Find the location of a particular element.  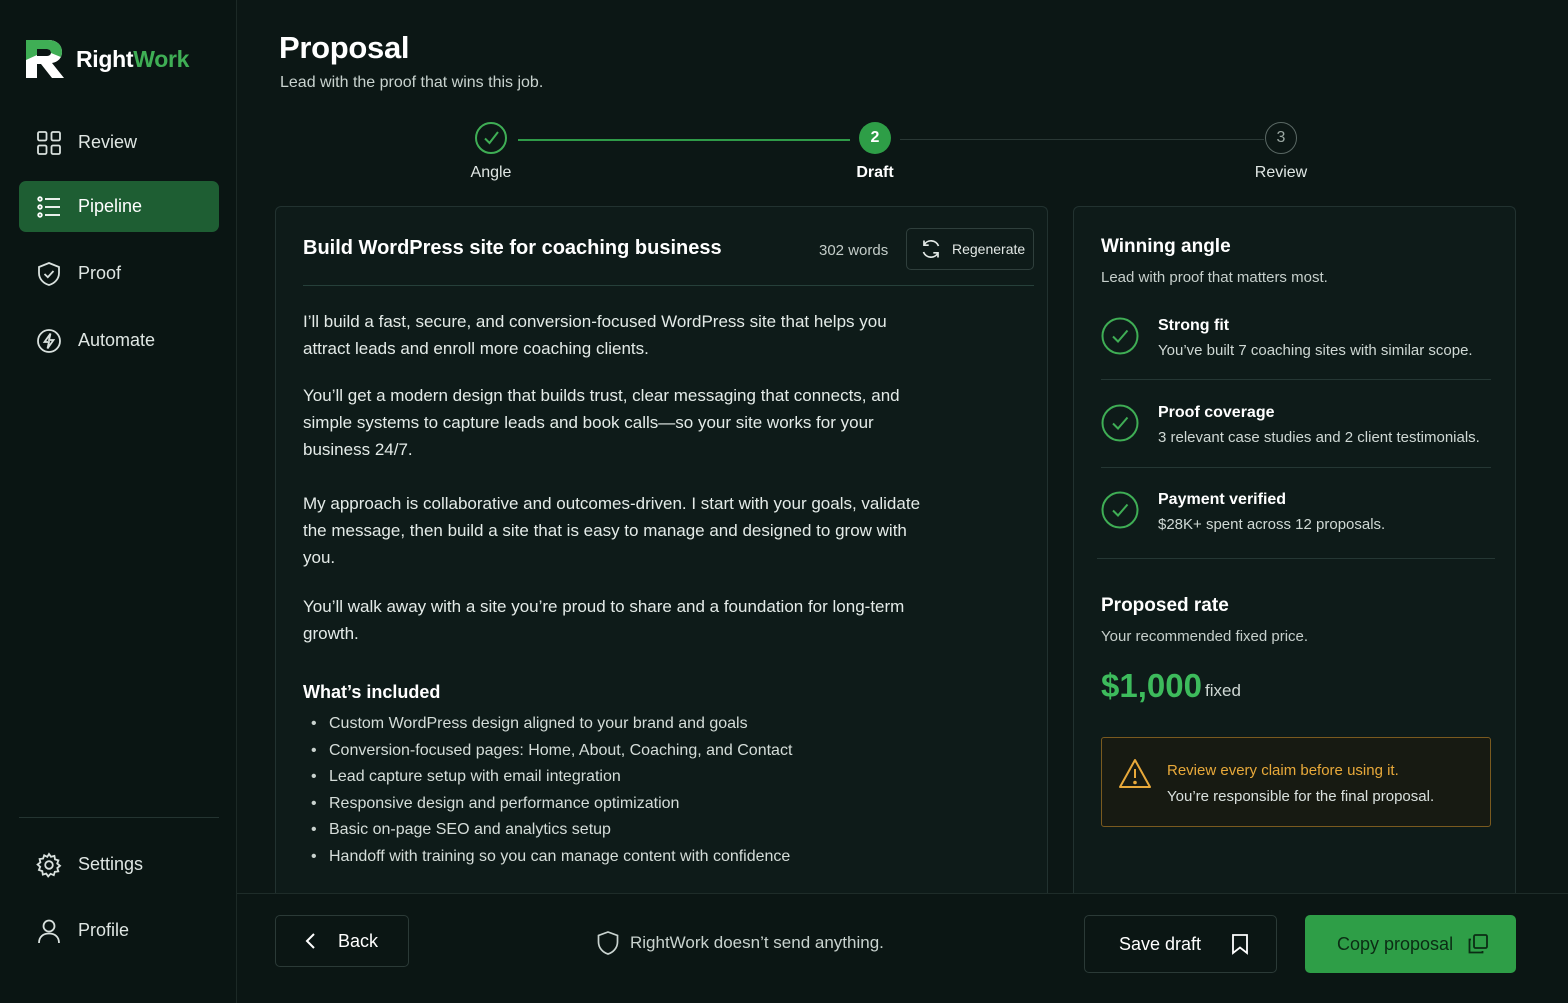

user-icon is located at coordinates (49, 931).